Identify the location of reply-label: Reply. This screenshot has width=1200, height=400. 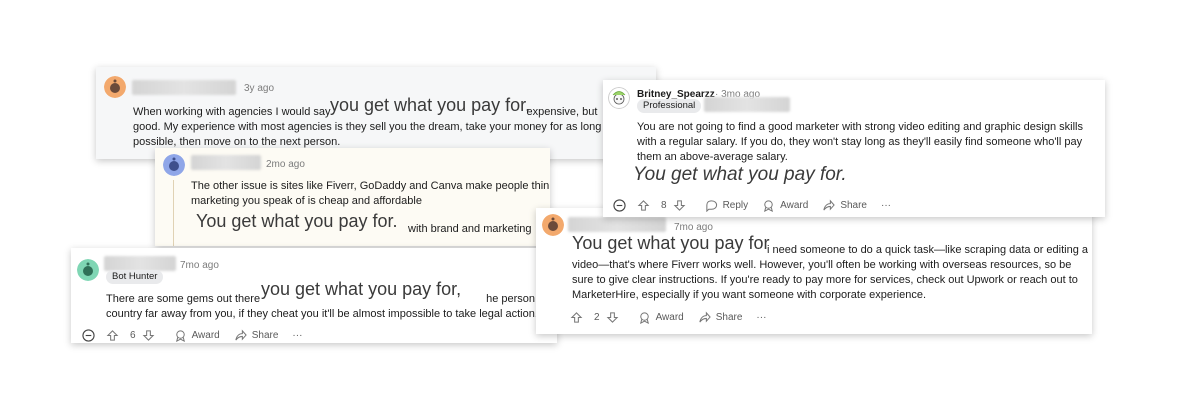
(735, 205).